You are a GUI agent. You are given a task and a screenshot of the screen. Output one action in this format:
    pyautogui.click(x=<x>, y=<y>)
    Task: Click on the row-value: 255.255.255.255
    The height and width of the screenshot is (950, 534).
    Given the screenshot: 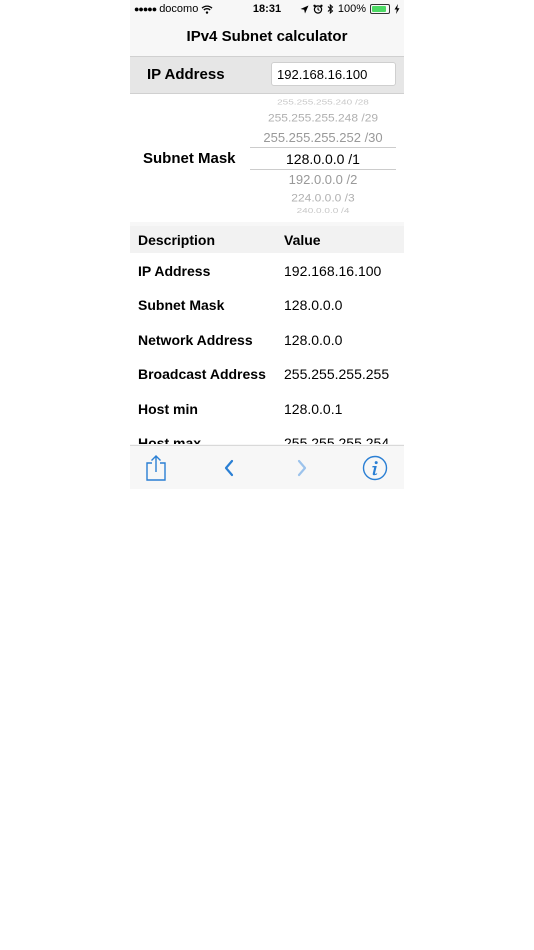 What is the action you would take?
    pyautogui.click(x=337, y=374)
    